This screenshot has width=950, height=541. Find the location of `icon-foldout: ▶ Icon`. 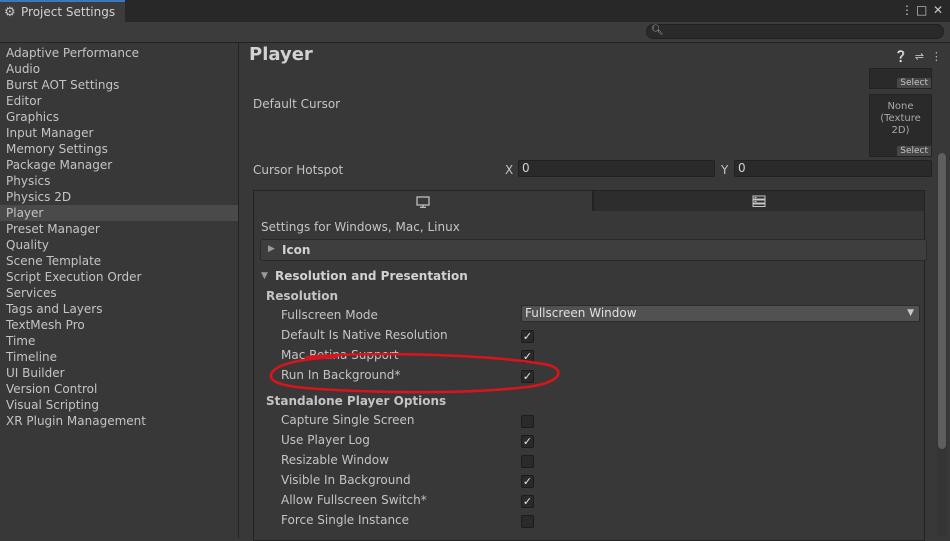

icon-foldout: ▶ Icon is located at coordinates (593, 250).